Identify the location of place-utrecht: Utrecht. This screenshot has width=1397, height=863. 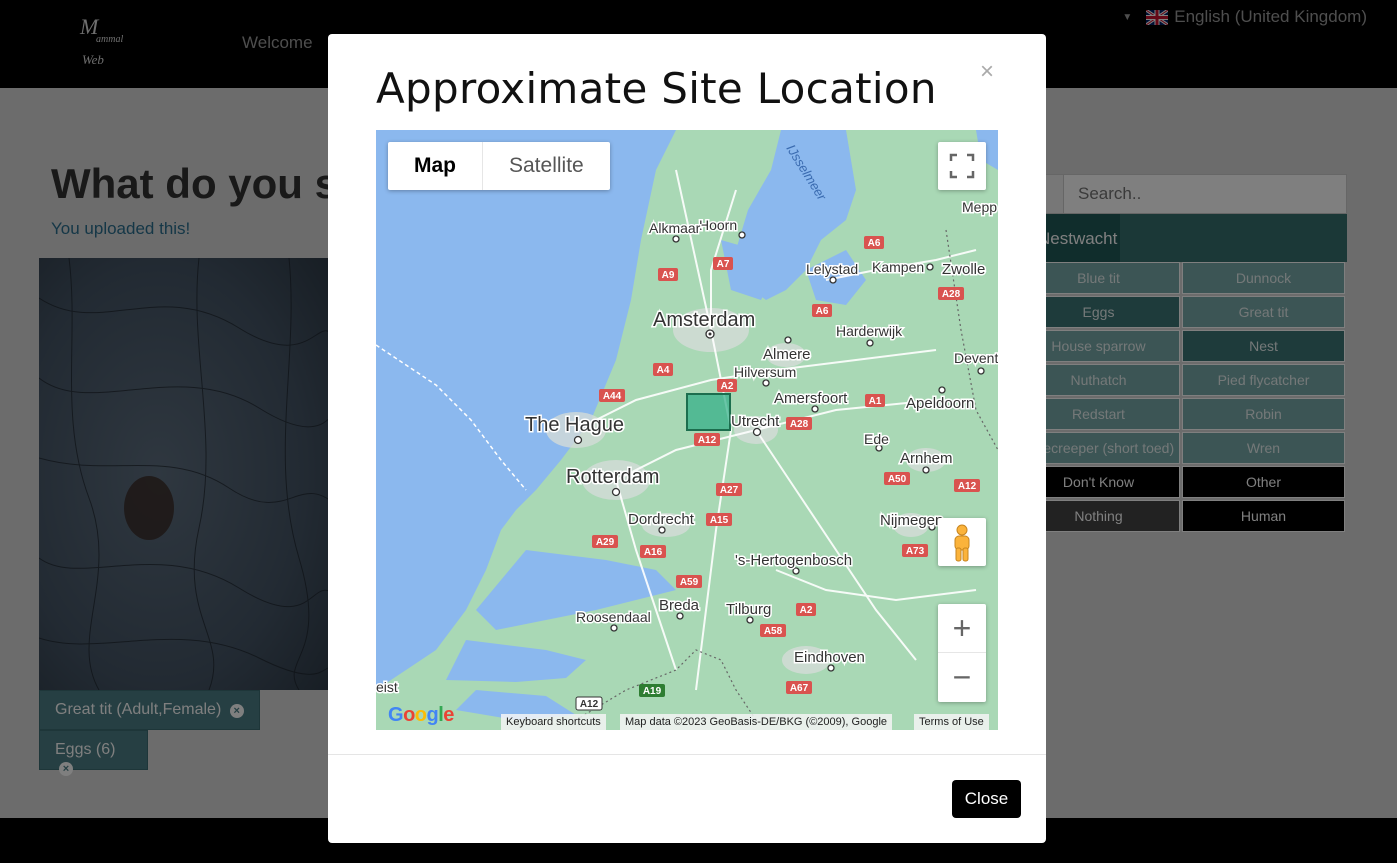
(755, 421).